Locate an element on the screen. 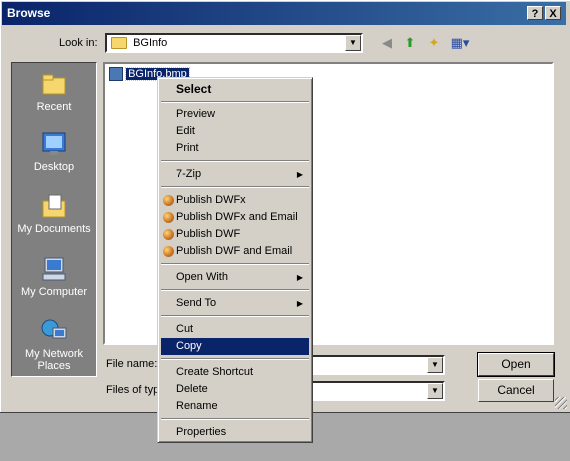 The width and height of the screenshot is (570, 461). network-places-icon is located at coordinates (54, 331).